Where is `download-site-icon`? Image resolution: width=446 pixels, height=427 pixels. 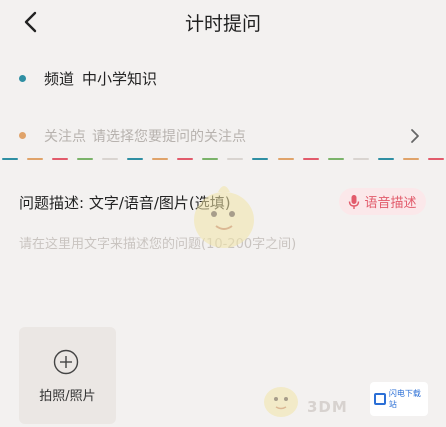 download-site-icon is located at coordinates (380, 399).